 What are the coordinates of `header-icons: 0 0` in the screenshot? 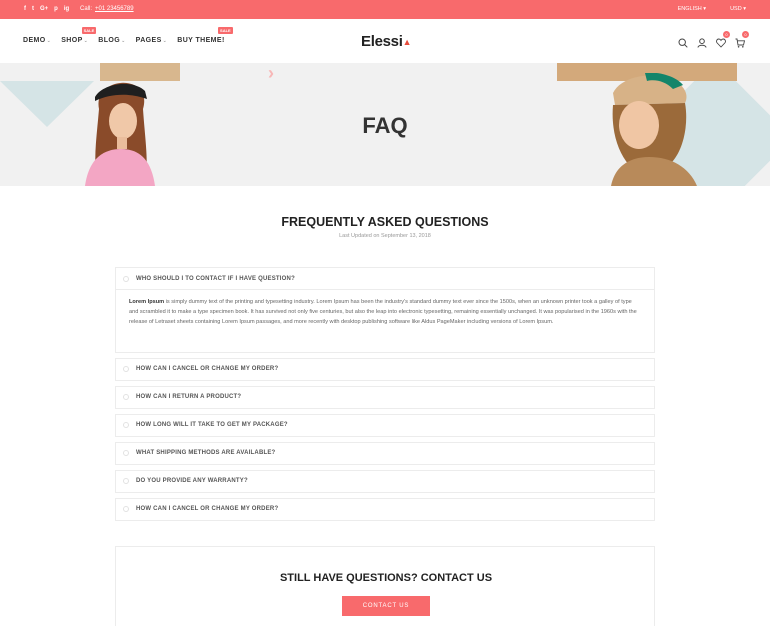 It's located at (709, 39).